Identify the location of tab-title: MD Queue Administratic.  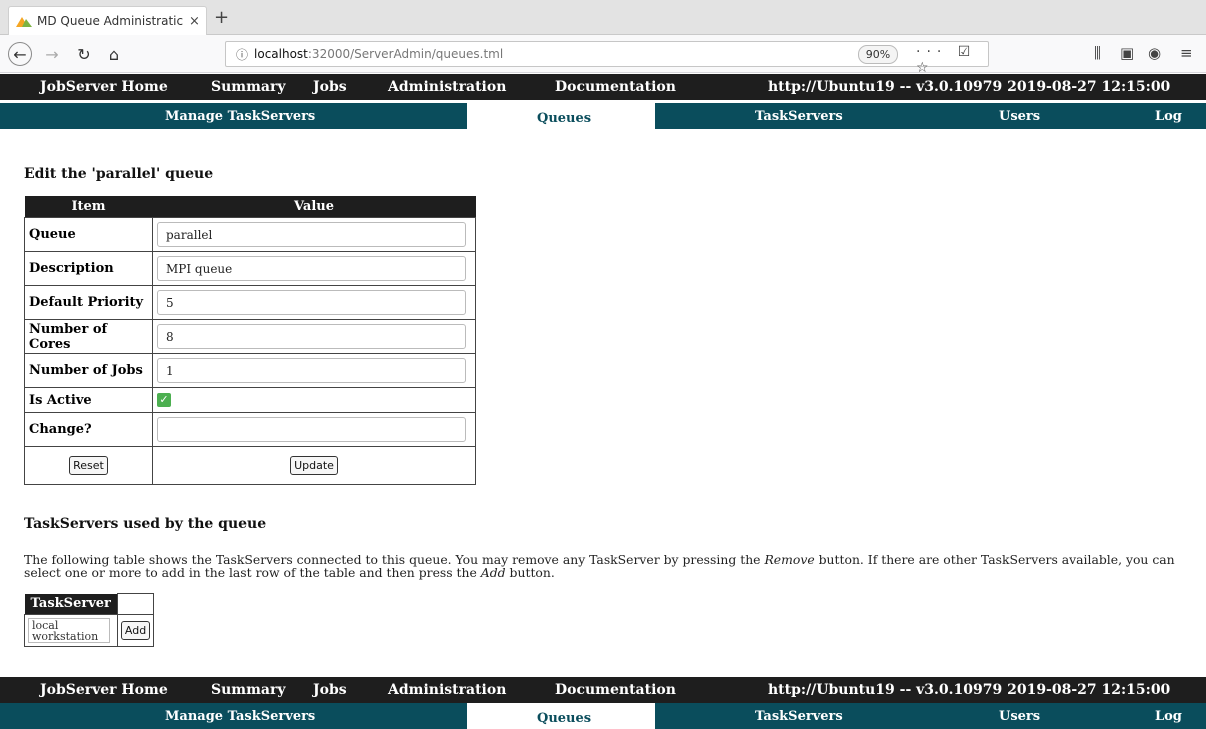
(110, 21).